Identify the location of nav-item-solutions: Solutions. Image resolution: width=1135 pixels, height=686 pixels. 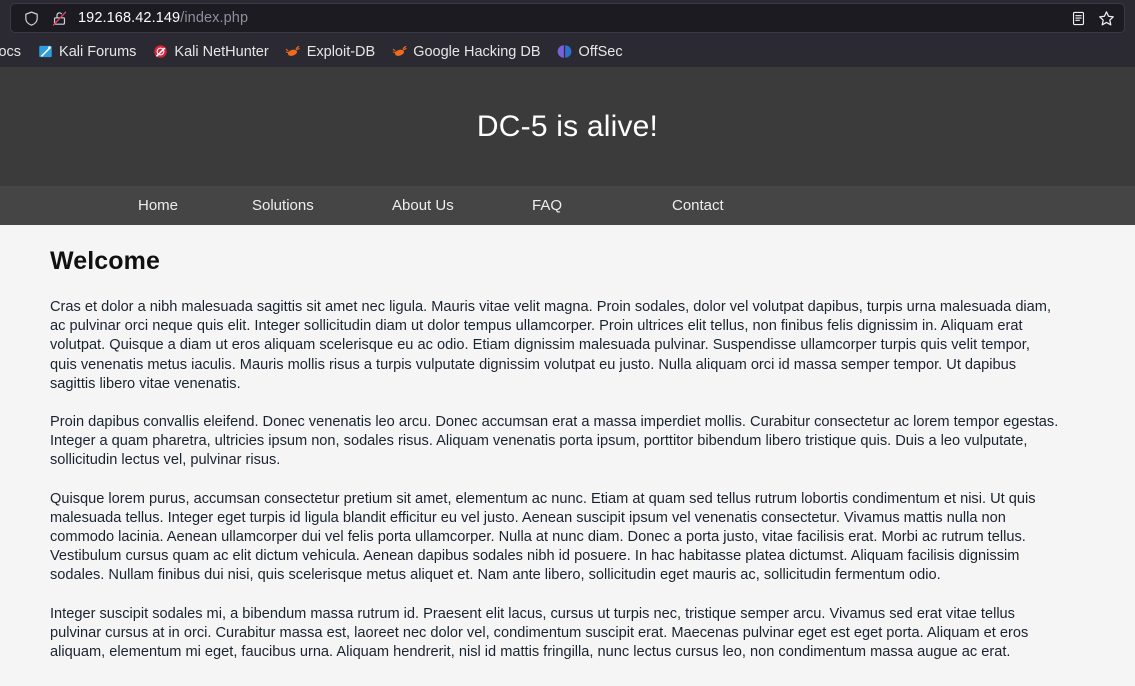
(322, 205).